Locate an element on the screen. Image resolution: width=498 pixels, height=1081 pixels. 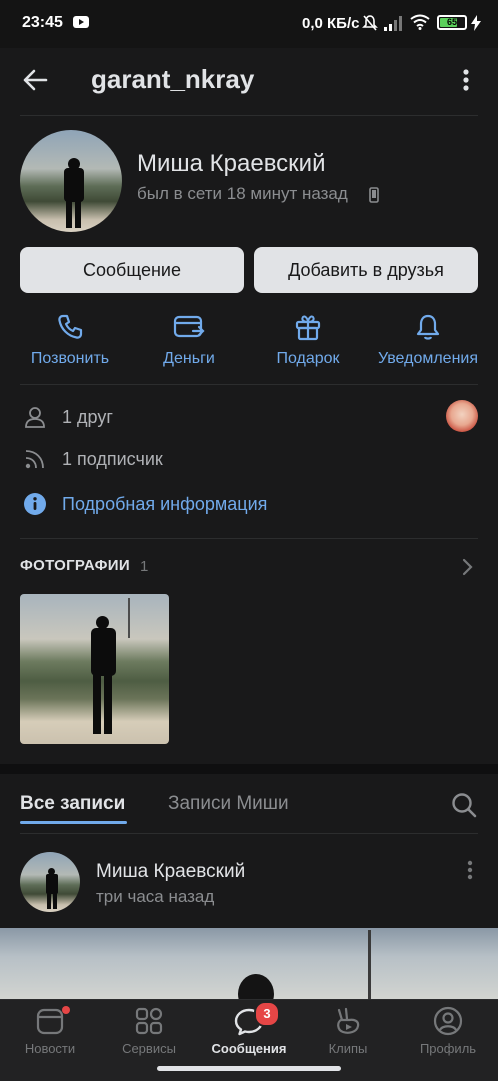
status-time: 23:45 is located at coordinates (42, 22).